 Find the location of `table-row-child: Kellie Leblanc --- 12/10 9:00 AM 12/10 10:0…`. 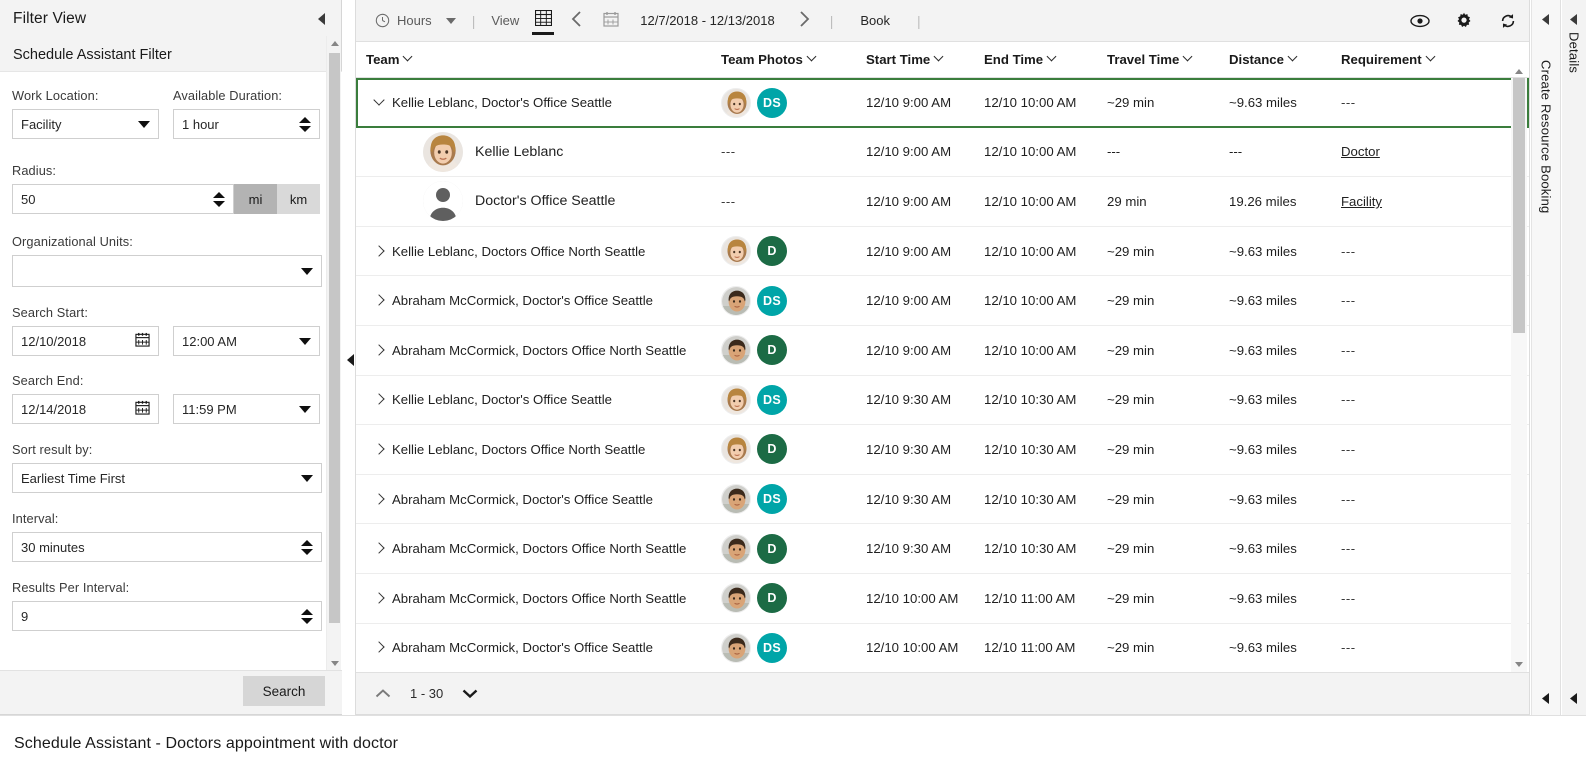

table-row-child: Kellie Leblanc --- 12/10 9:00 AM 12/10 10:0… is located at coordinates (942, 152).